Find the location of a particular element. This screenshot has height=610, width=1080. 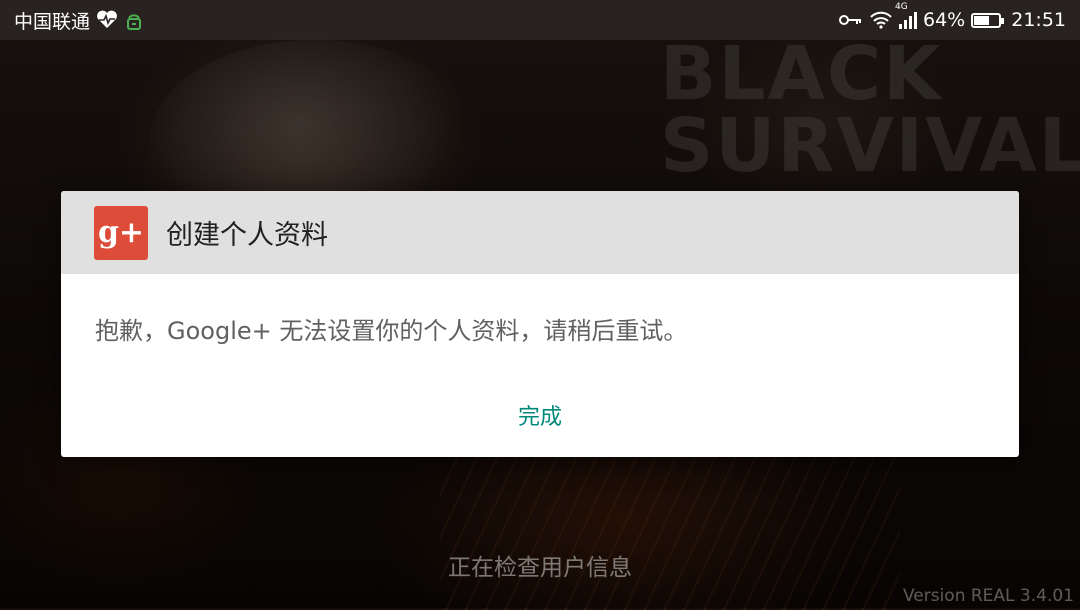

dialog-action-bar: 完成 is located at coordinates (540, 415).